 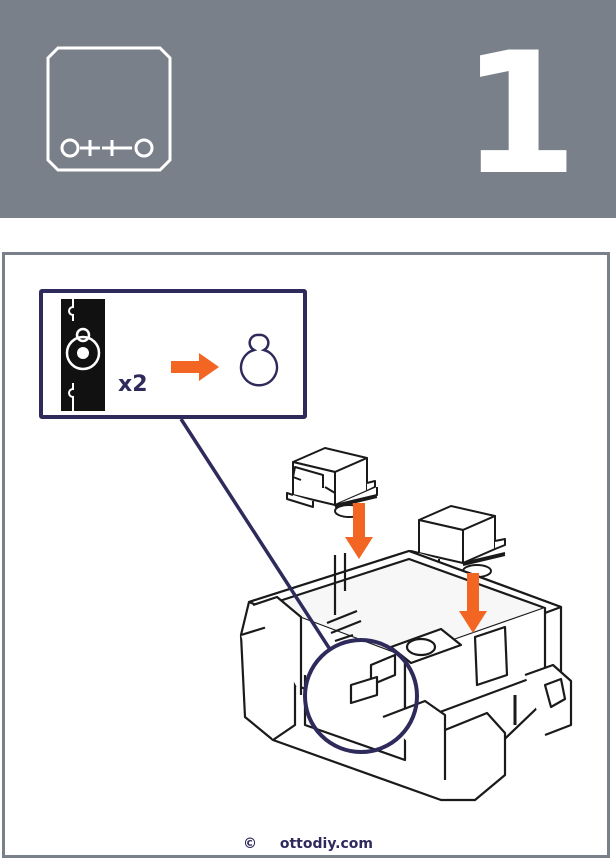 What do you see at coordinates (259, 360) in the screenshot?
I see `keyhole-hole-icon` at bounding box center [259, 360].